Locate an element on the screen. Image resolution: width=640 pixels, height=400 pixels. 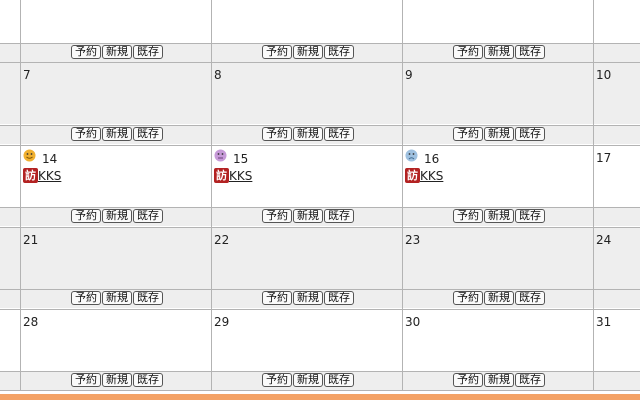
bottom-accent-bar is located at coordinates (320, 397).